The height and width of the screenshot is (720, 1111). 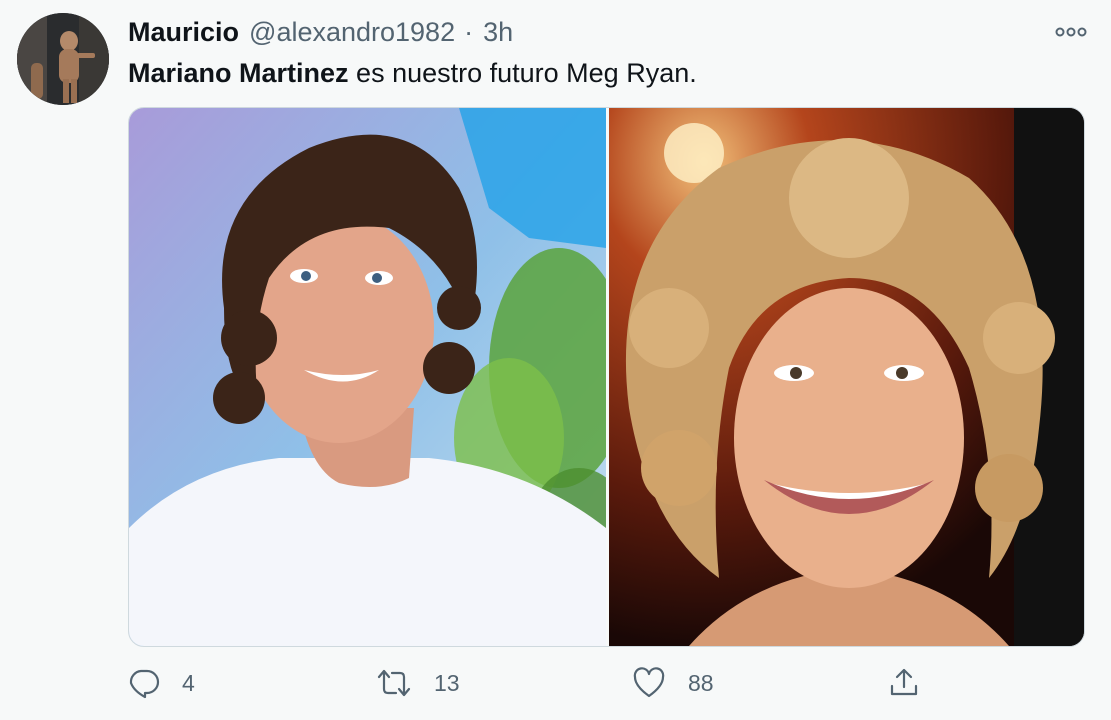 I want to click on reply-icon, so click(x=144, y=684).